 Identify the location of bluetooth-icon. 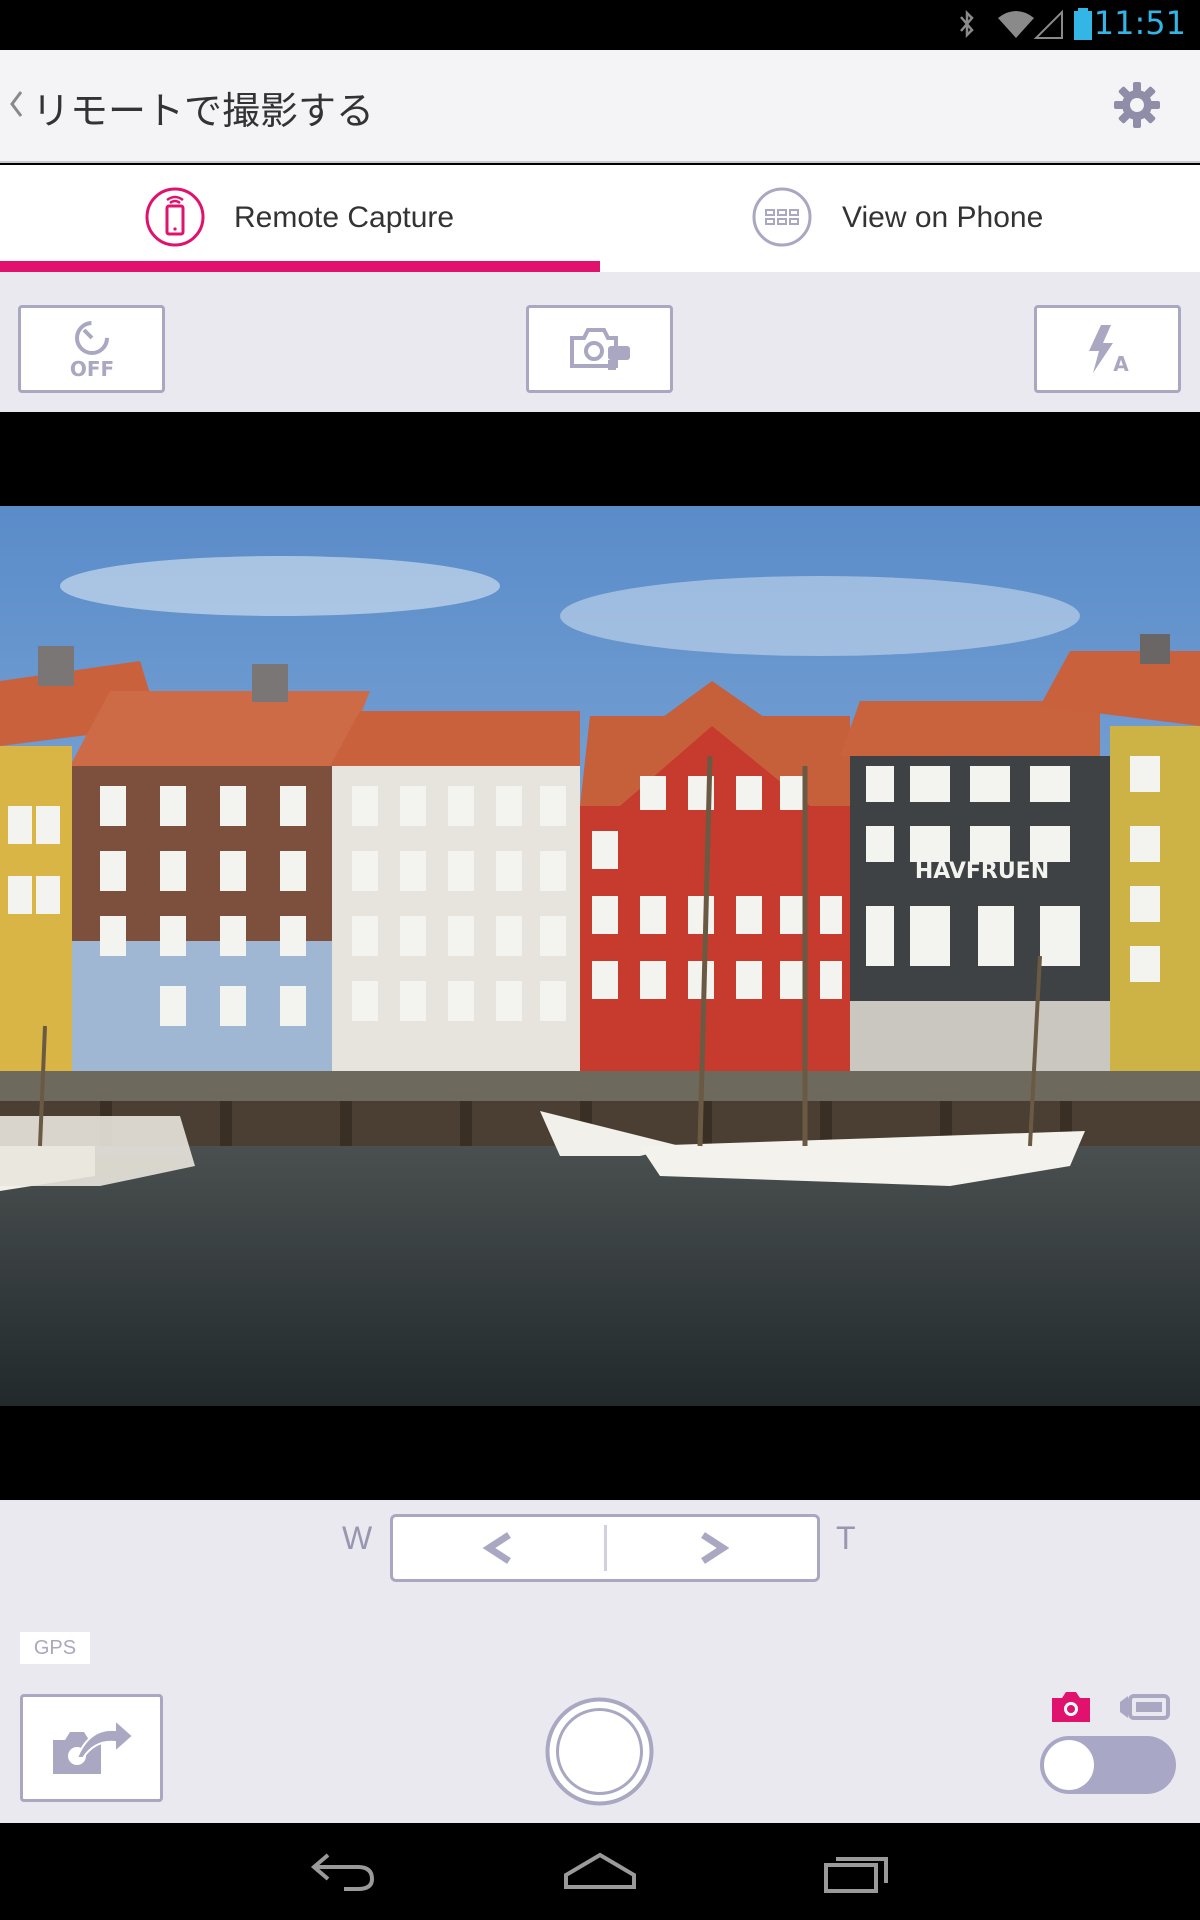
(967, 24).